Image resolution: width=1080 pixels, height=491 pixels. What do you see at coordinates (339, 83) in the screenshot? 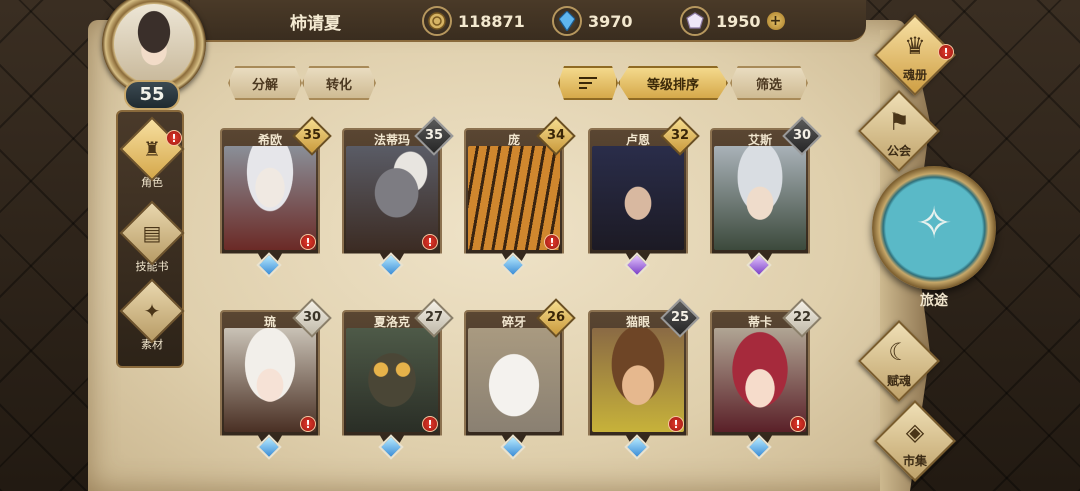
I see `convert-button: 转化` at bounding box center [339, 83].